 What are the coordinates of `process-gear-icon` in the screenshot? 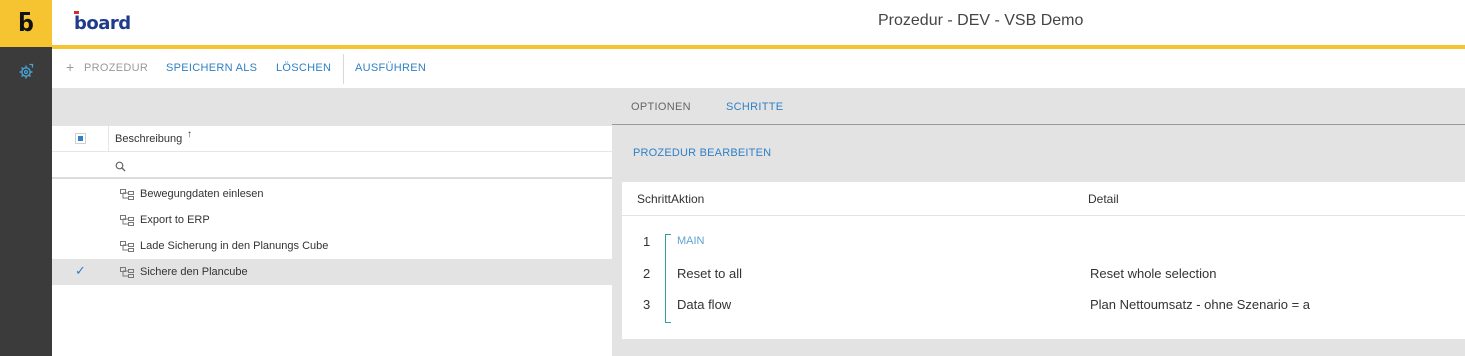 It's located at (26, 71).